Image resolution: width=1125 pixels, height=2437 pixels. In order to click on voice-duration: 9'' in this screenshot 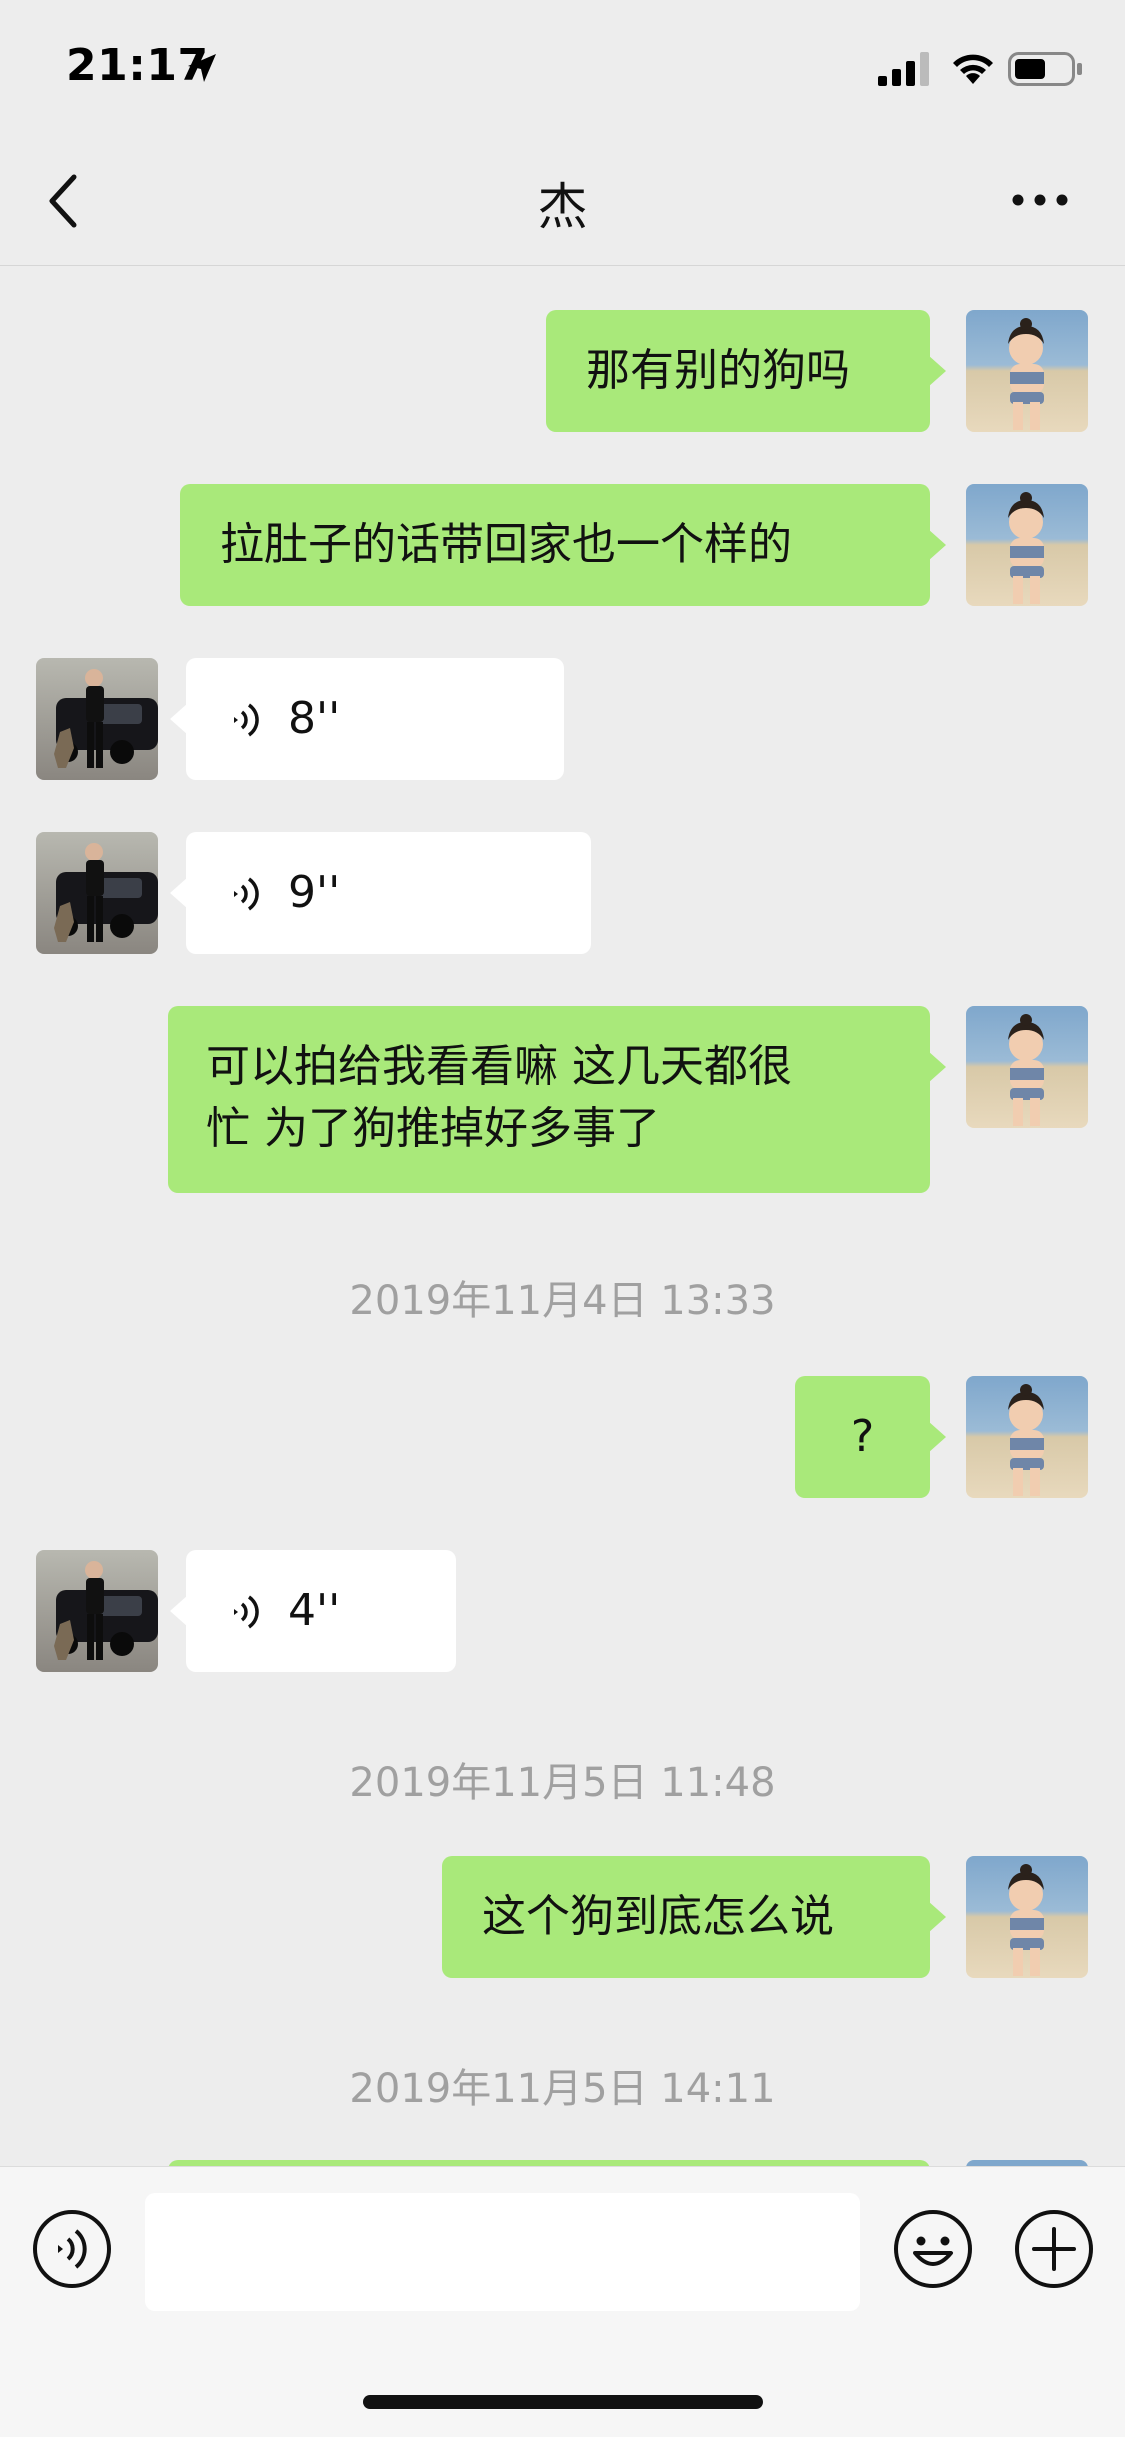, I will do `click(314, 892)`.